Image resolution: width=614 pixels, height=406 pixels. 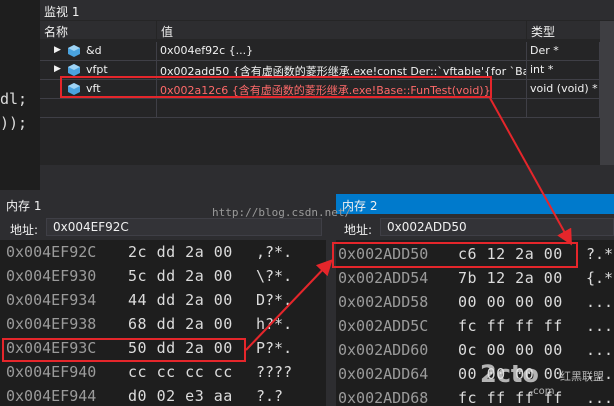 I want to click on arrow-vft-to-mem2, so click(x=530, y=171).